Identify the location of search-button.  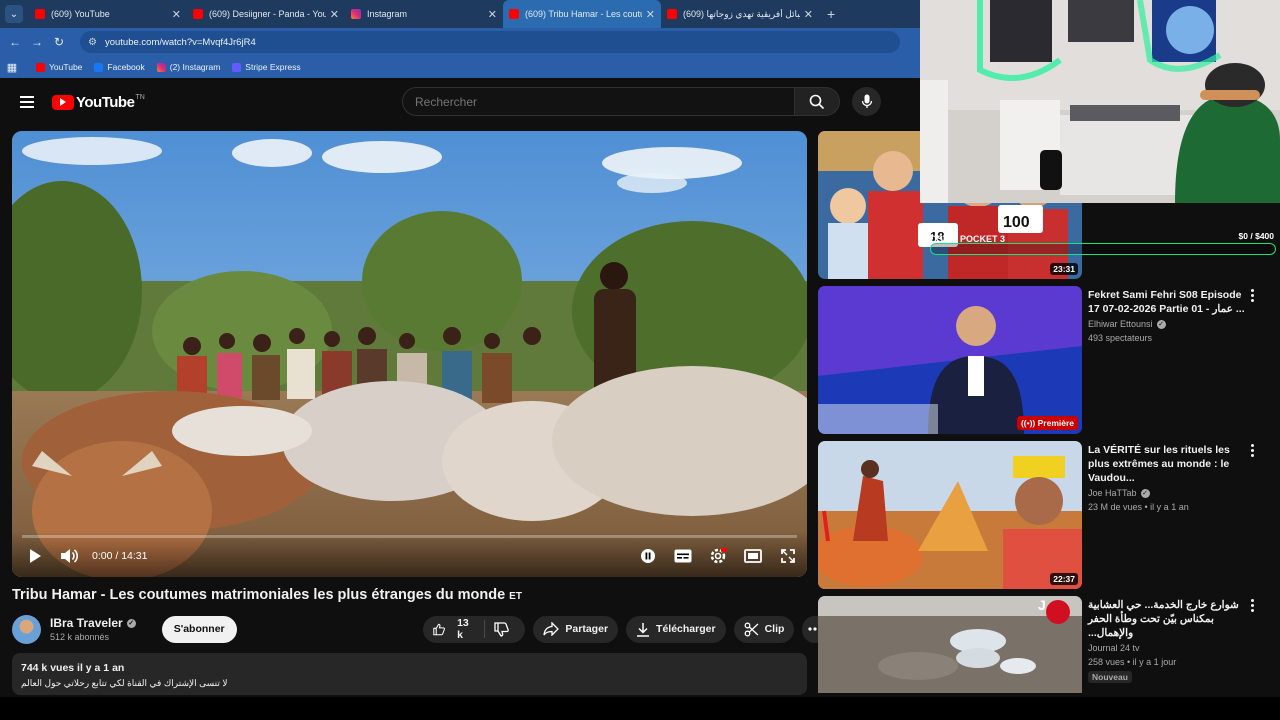
(817, 101).